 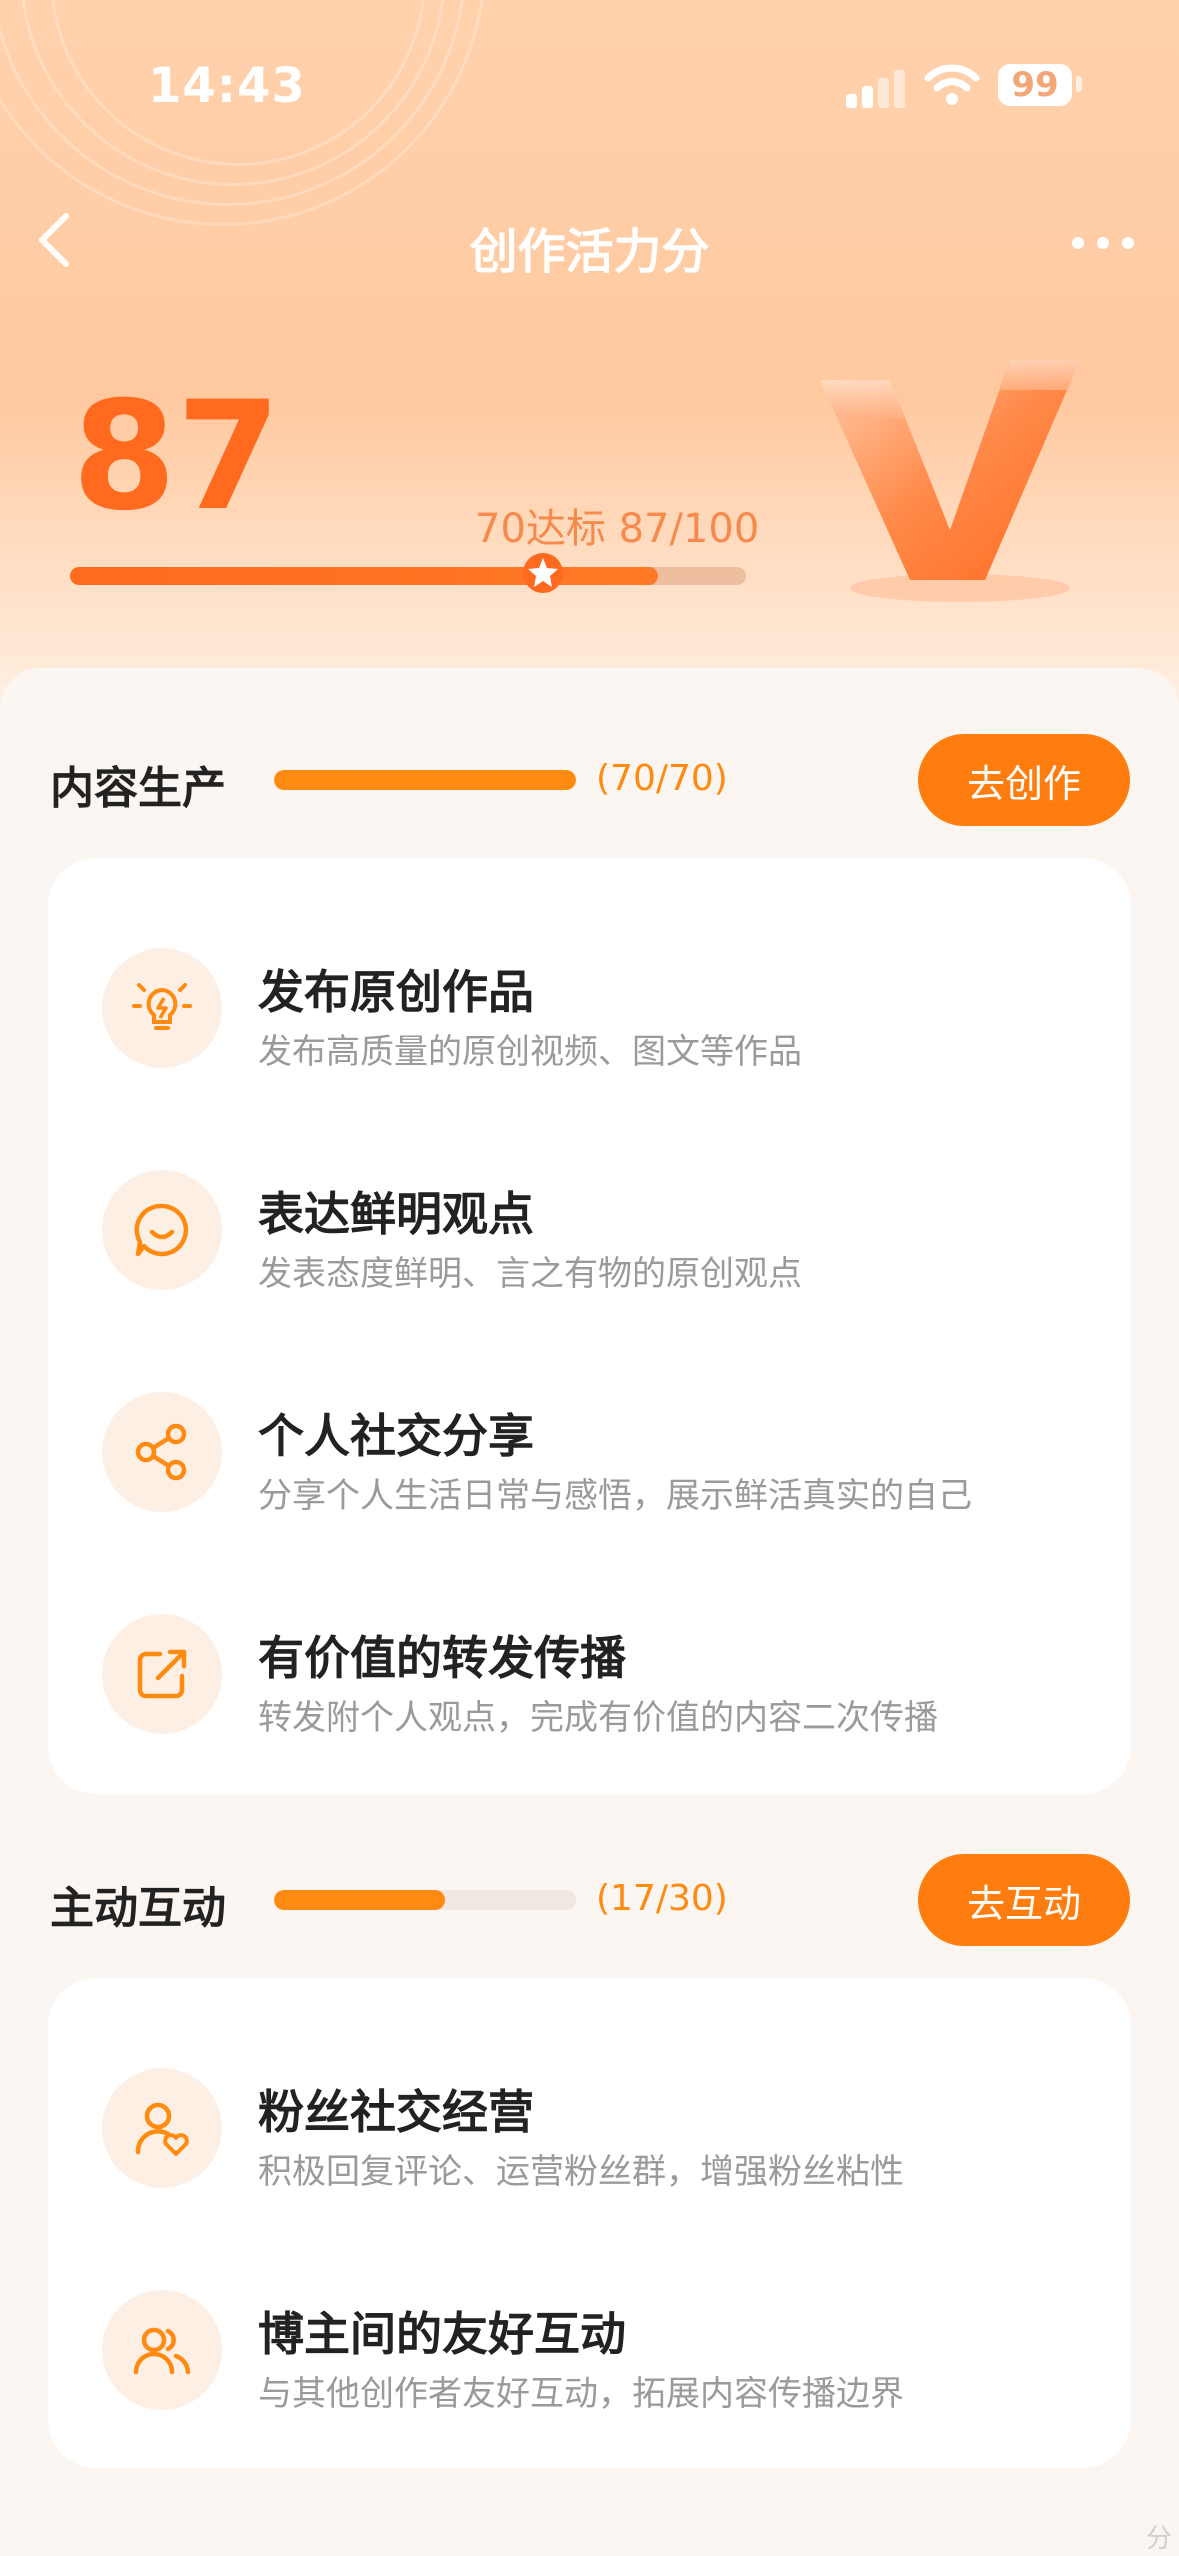 I want to click on page-title: 创作活力分, so click(x=589, y=252).